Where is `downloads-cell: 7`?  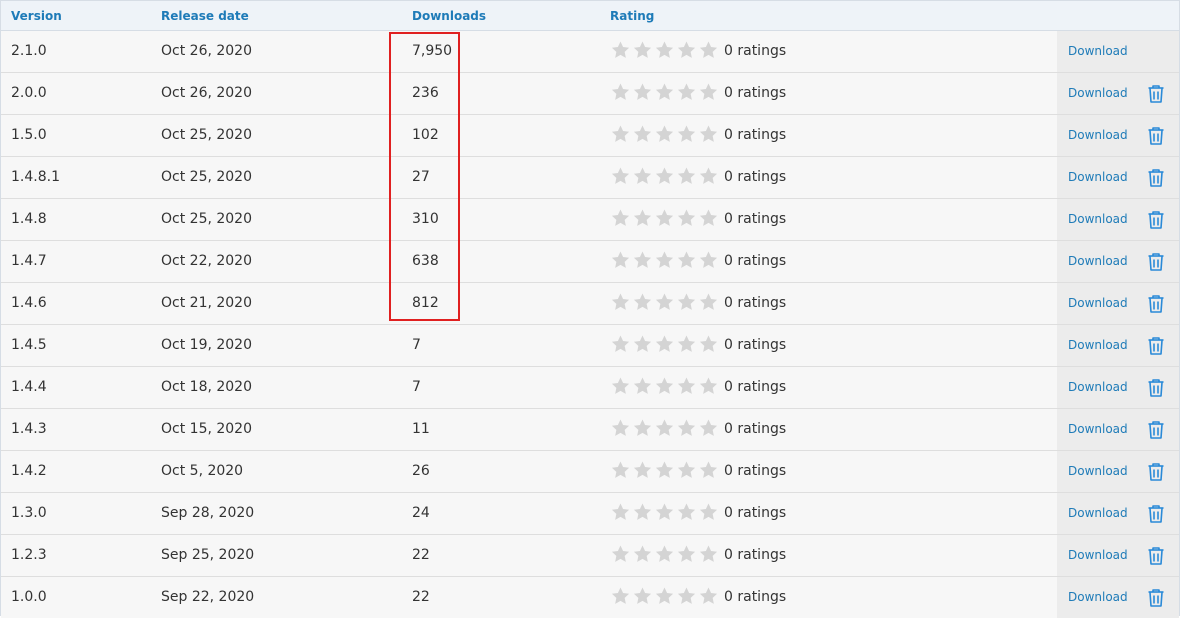 downloads-cell: 7 is located at coordinates (416, 345).